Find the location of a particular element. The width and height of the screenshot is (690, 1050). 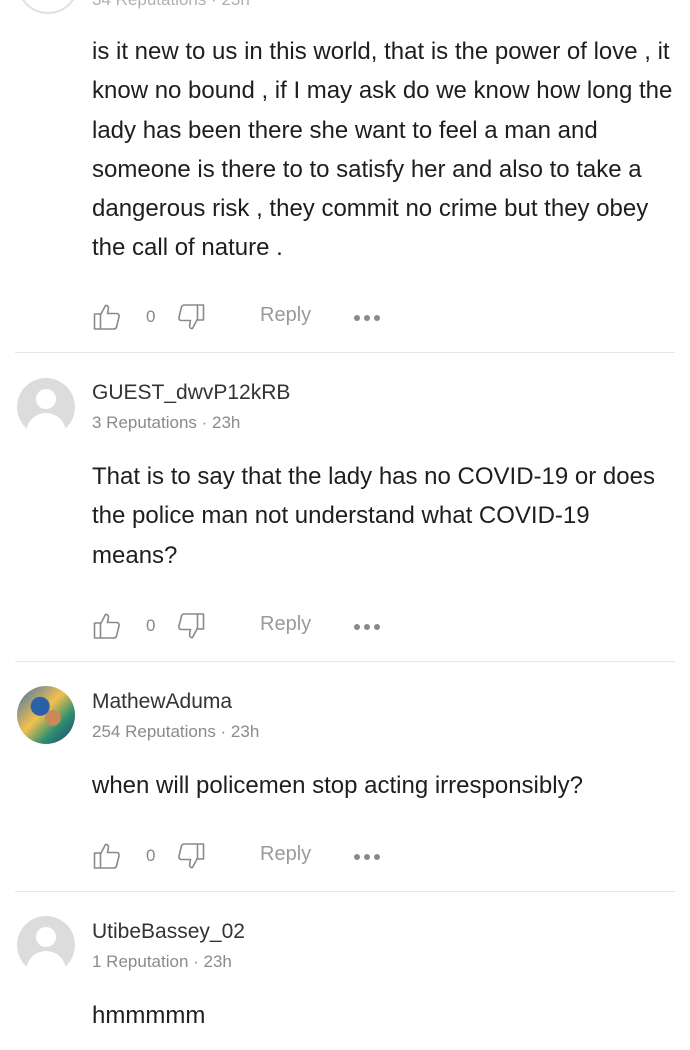

comment-body: hmmmmm is located at coordinates (149, 1015).